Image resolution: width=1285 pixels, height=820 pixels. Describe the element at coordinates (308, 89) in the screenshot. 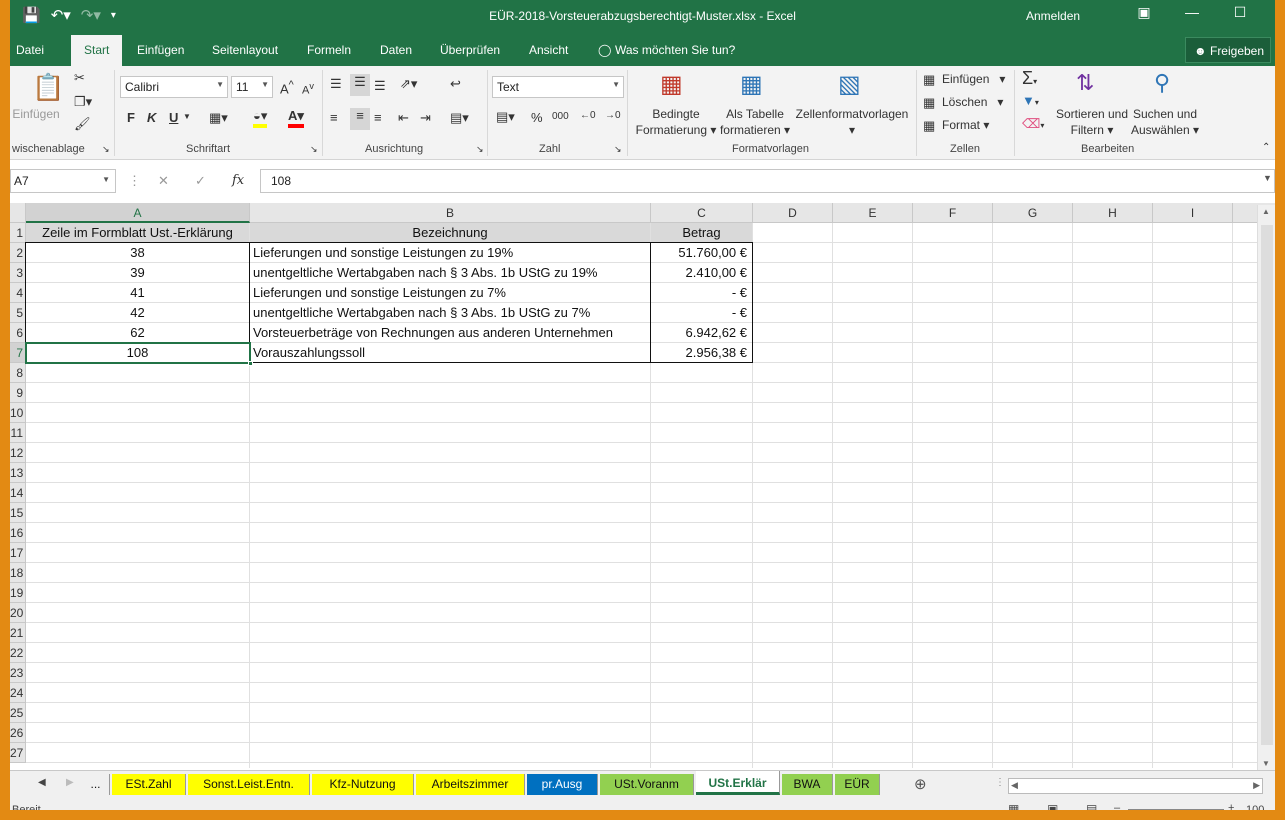

I see `decrease-font-icon: Av` at that location.